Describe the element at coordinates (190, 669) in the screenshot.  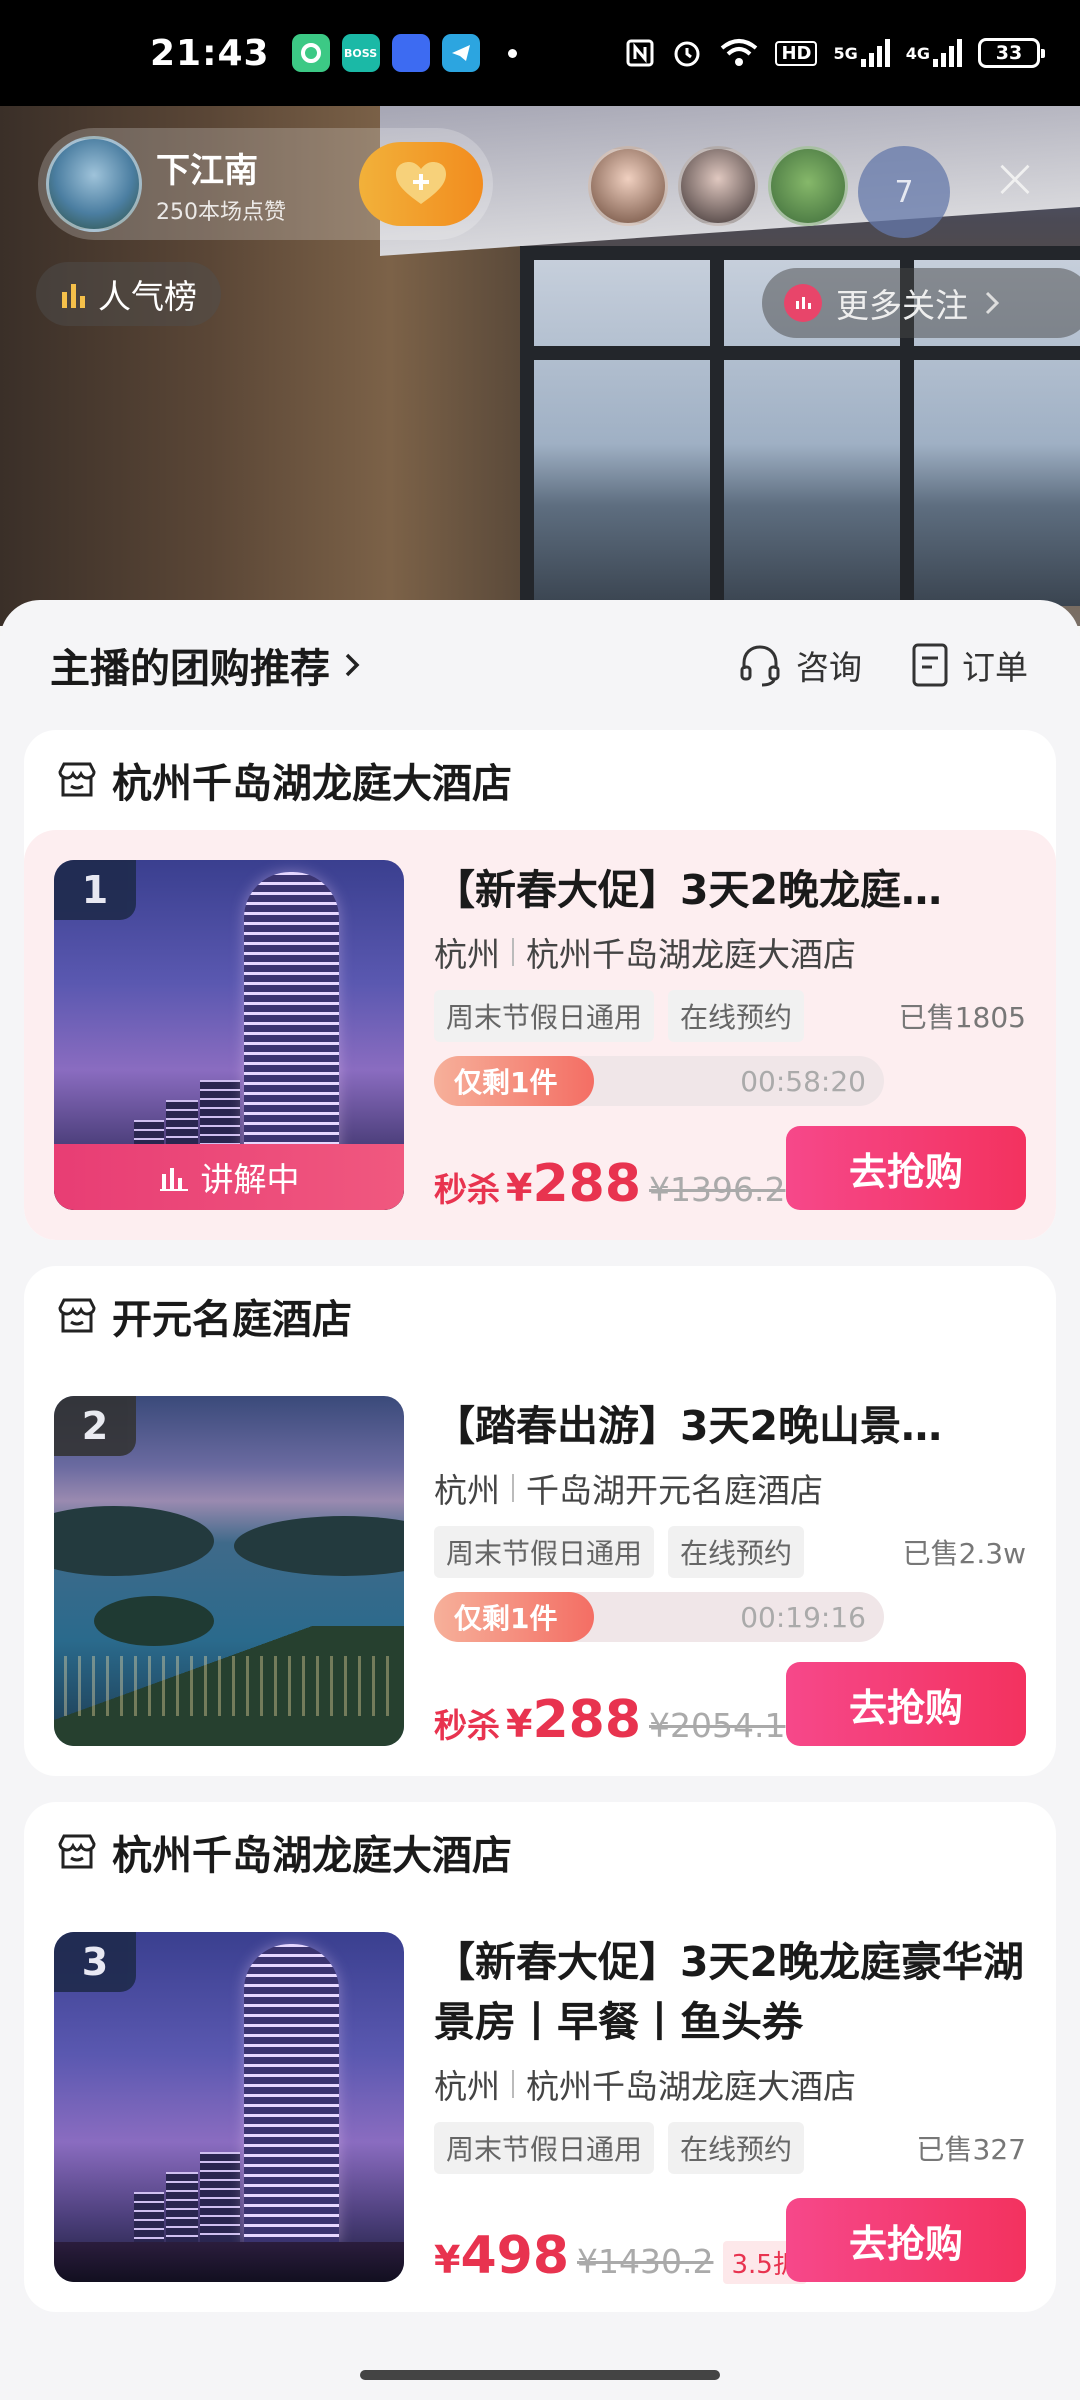
I see `sheet-title: 主播的团购推荐` at that location.